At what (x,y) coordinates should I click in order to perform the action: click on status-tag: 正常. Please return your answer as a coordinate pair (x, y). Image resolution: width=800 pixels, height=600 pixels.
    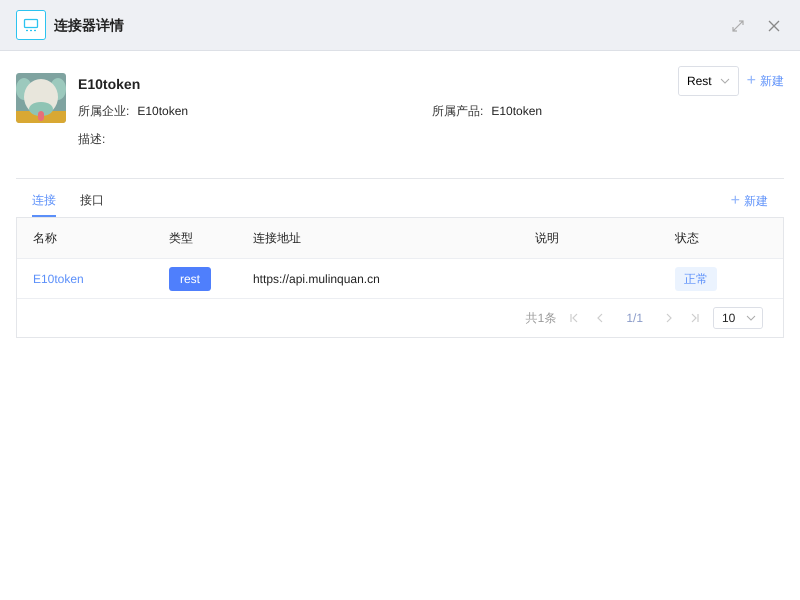
    Looking at the image, I should click on (696, 278).